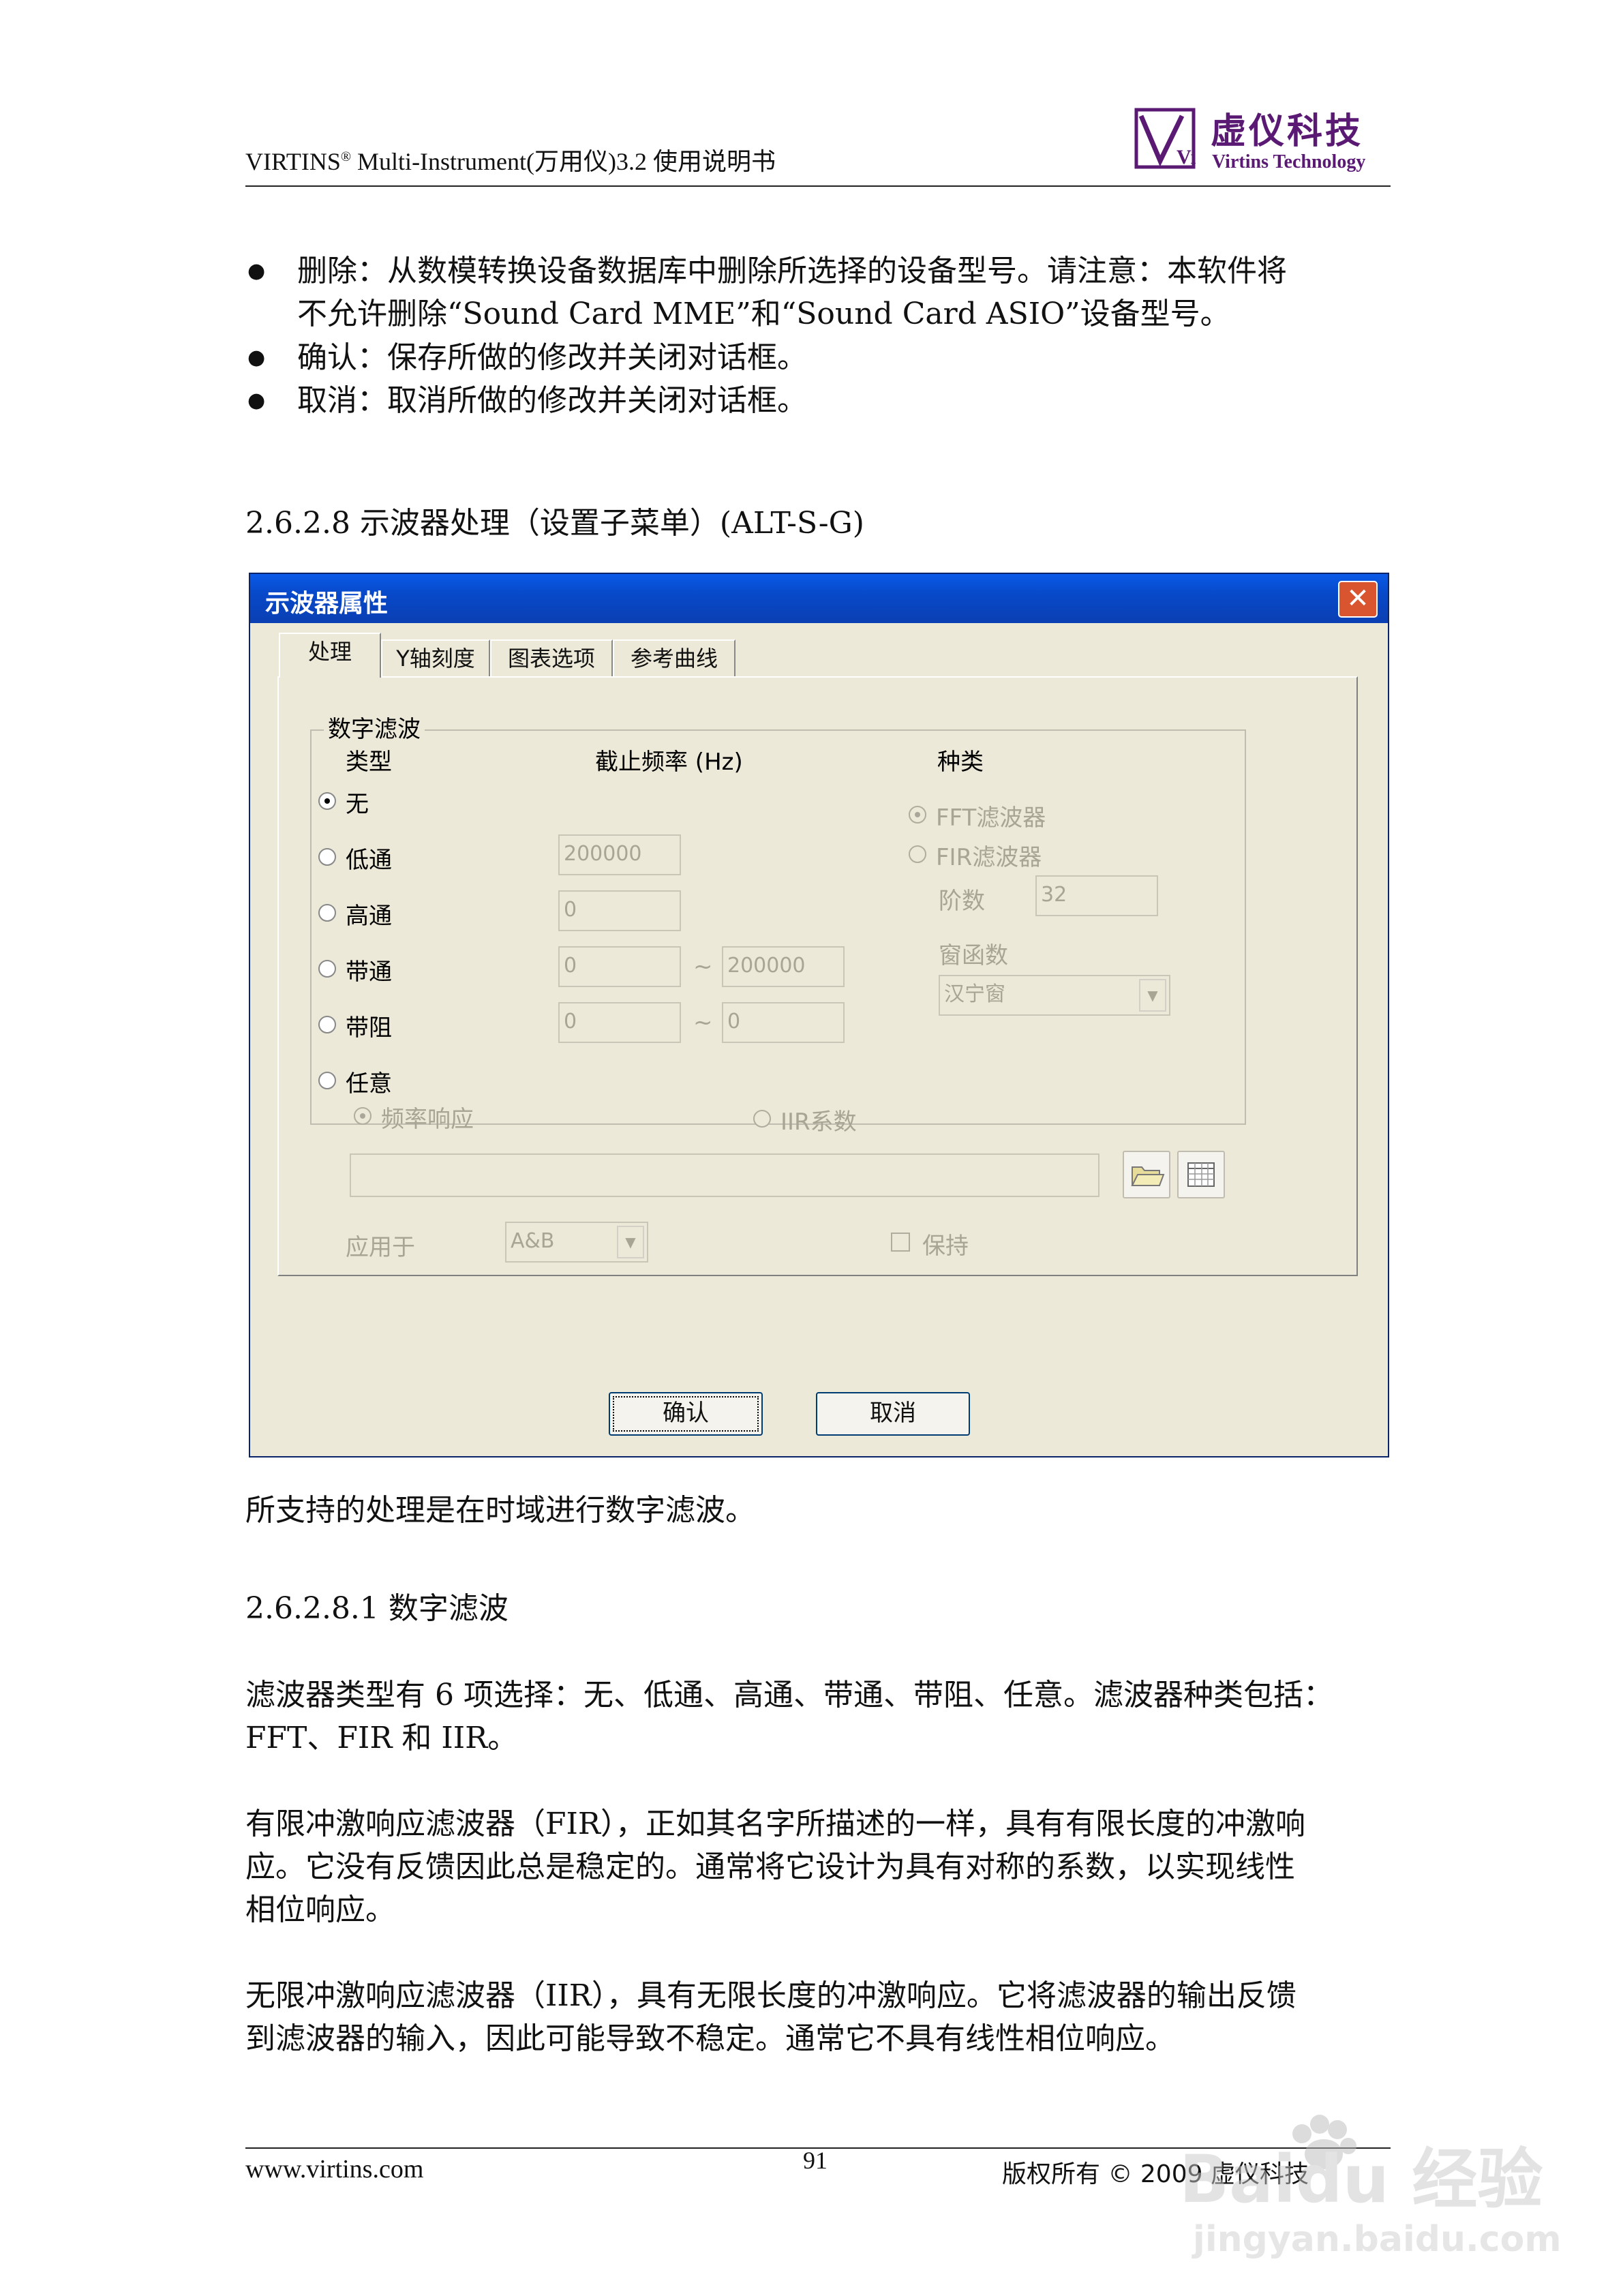 The height and width of the screenshot is (2296, 1623). Describe the element at coordinates (369, 1084) in the screenshot. I see `label-arbitrary: 任意` at that location.